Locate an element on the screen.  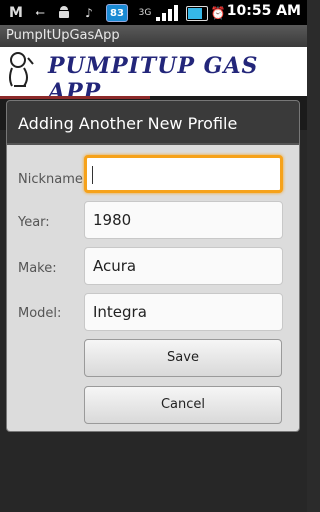
notification-count-badge: 83 is located at coordinates (117, 13).